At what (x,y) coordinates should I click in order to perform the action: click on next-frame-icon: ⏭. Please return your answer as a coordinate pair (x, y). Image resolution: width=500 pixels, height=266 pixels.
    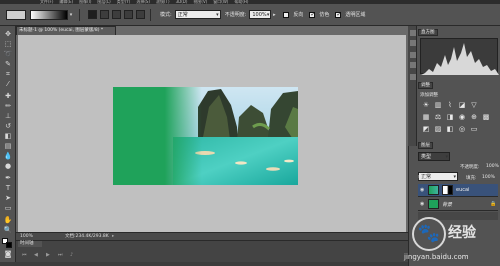
    Looking at the image, I should click on (61, 255).